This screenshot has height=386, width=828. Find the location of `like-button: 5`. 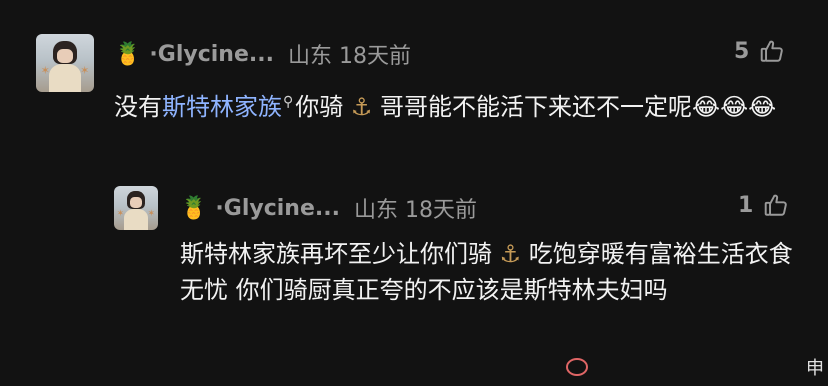

like-button: 5 is located at coordinates (759, 51).